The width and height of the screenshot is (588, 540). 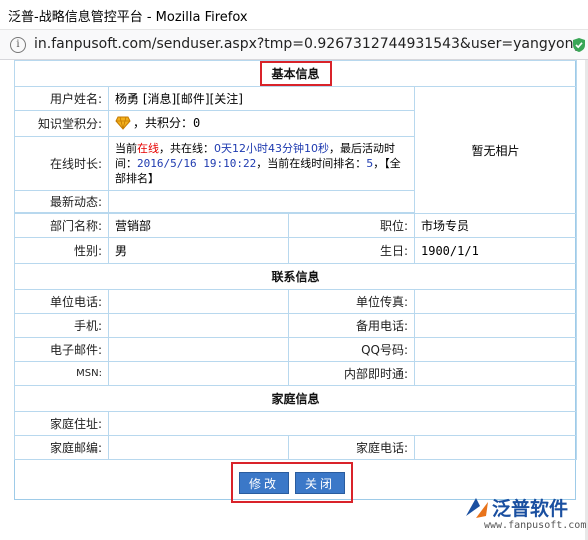 I want to click on knowledge-value: ，共积分：0, so click(x=167, y=123).